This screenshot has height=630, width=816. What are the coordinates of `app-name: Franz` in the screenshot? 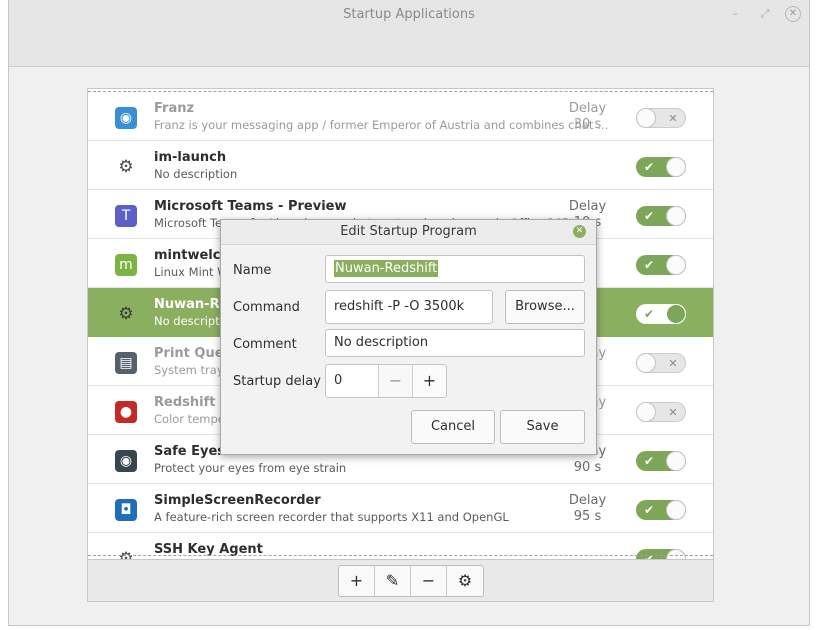 It's located at (174, 108).